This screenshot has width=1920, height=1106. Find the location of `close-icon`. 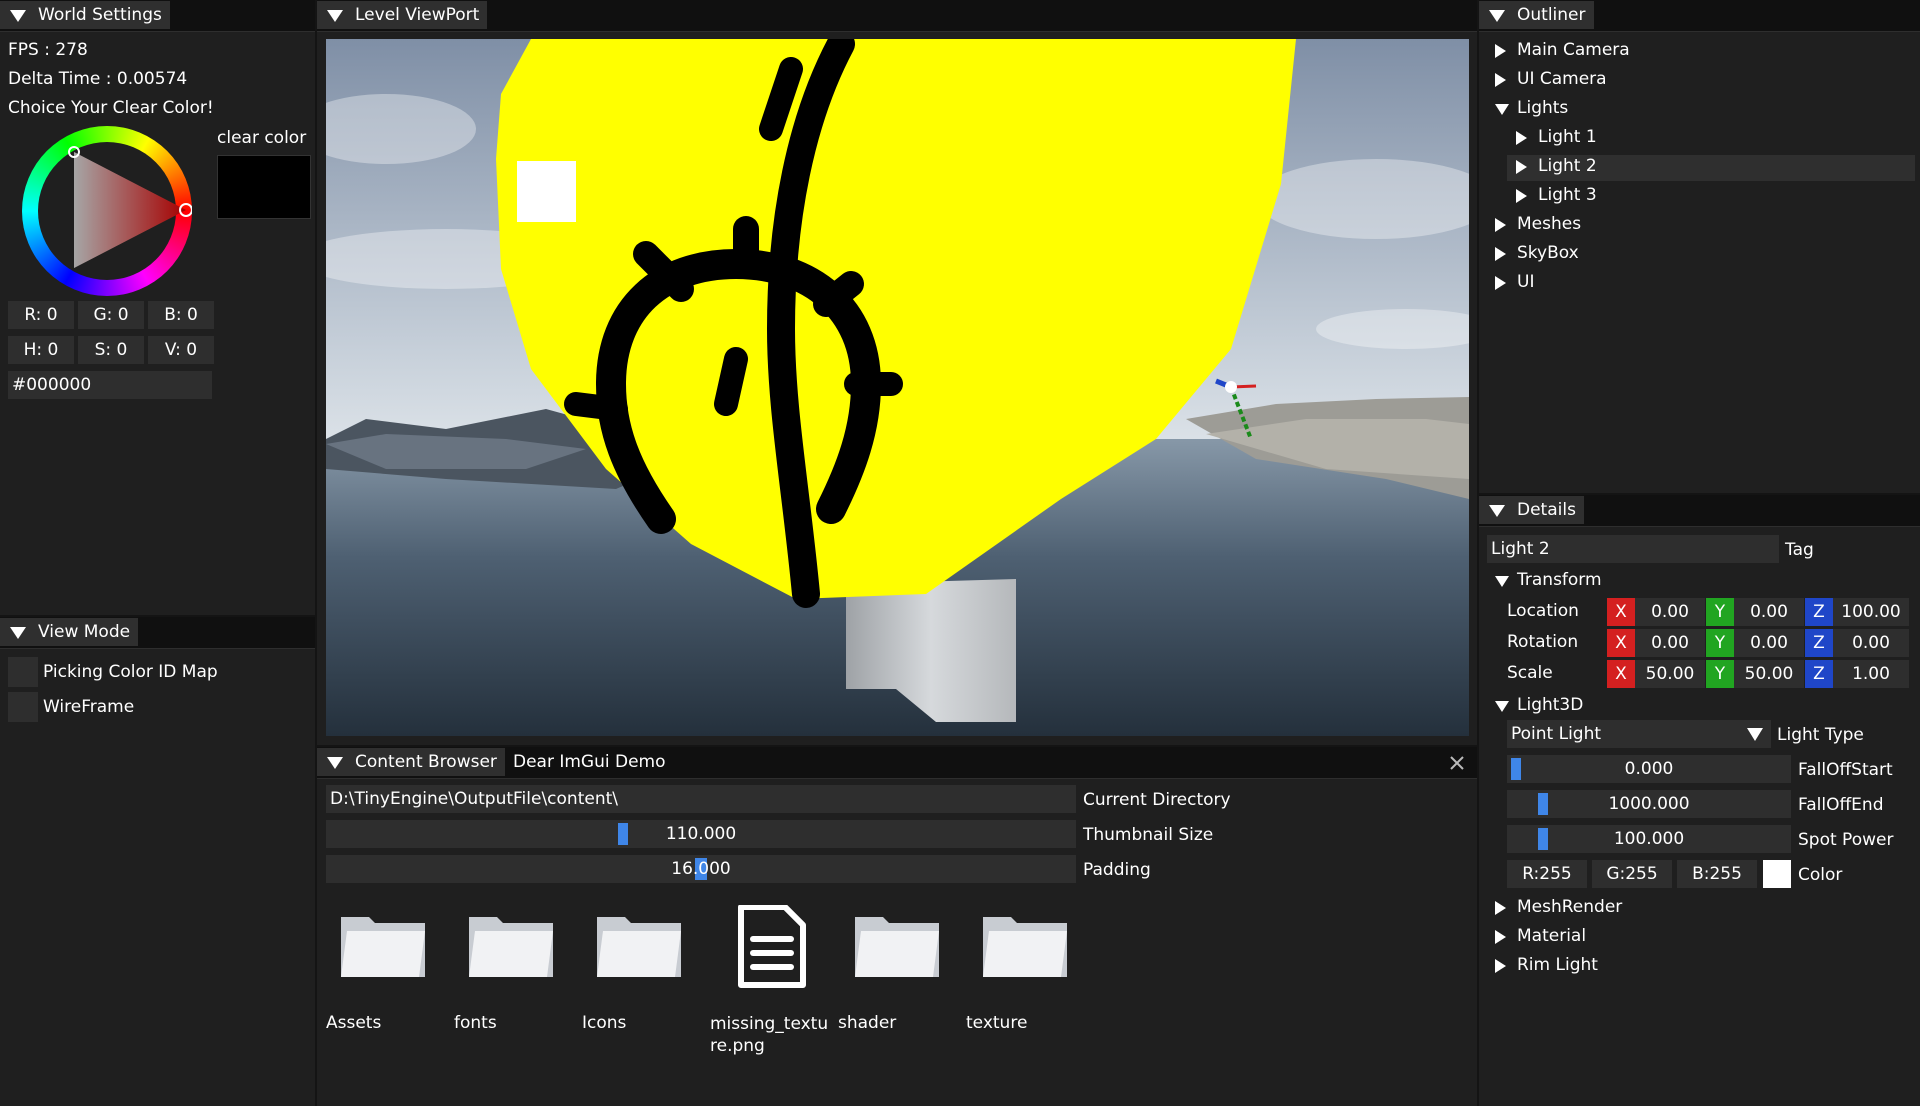

close-icon is located at coordinates (1457, 763).